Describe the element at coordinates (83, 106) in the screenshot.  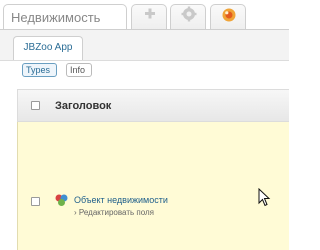
I see `column-title-header: Заголовок` at that location.